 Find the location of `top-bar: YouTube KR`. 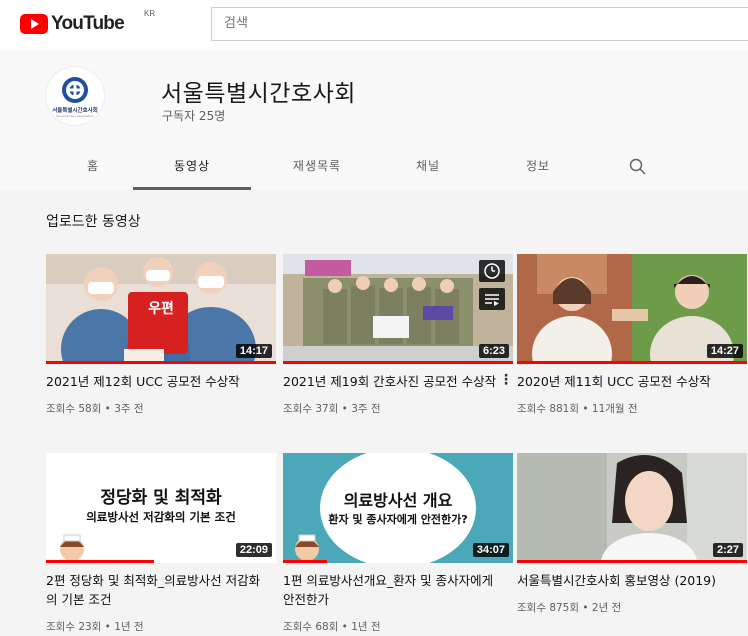

top-bar: YouTube KR is located at coordinates (374, 25).